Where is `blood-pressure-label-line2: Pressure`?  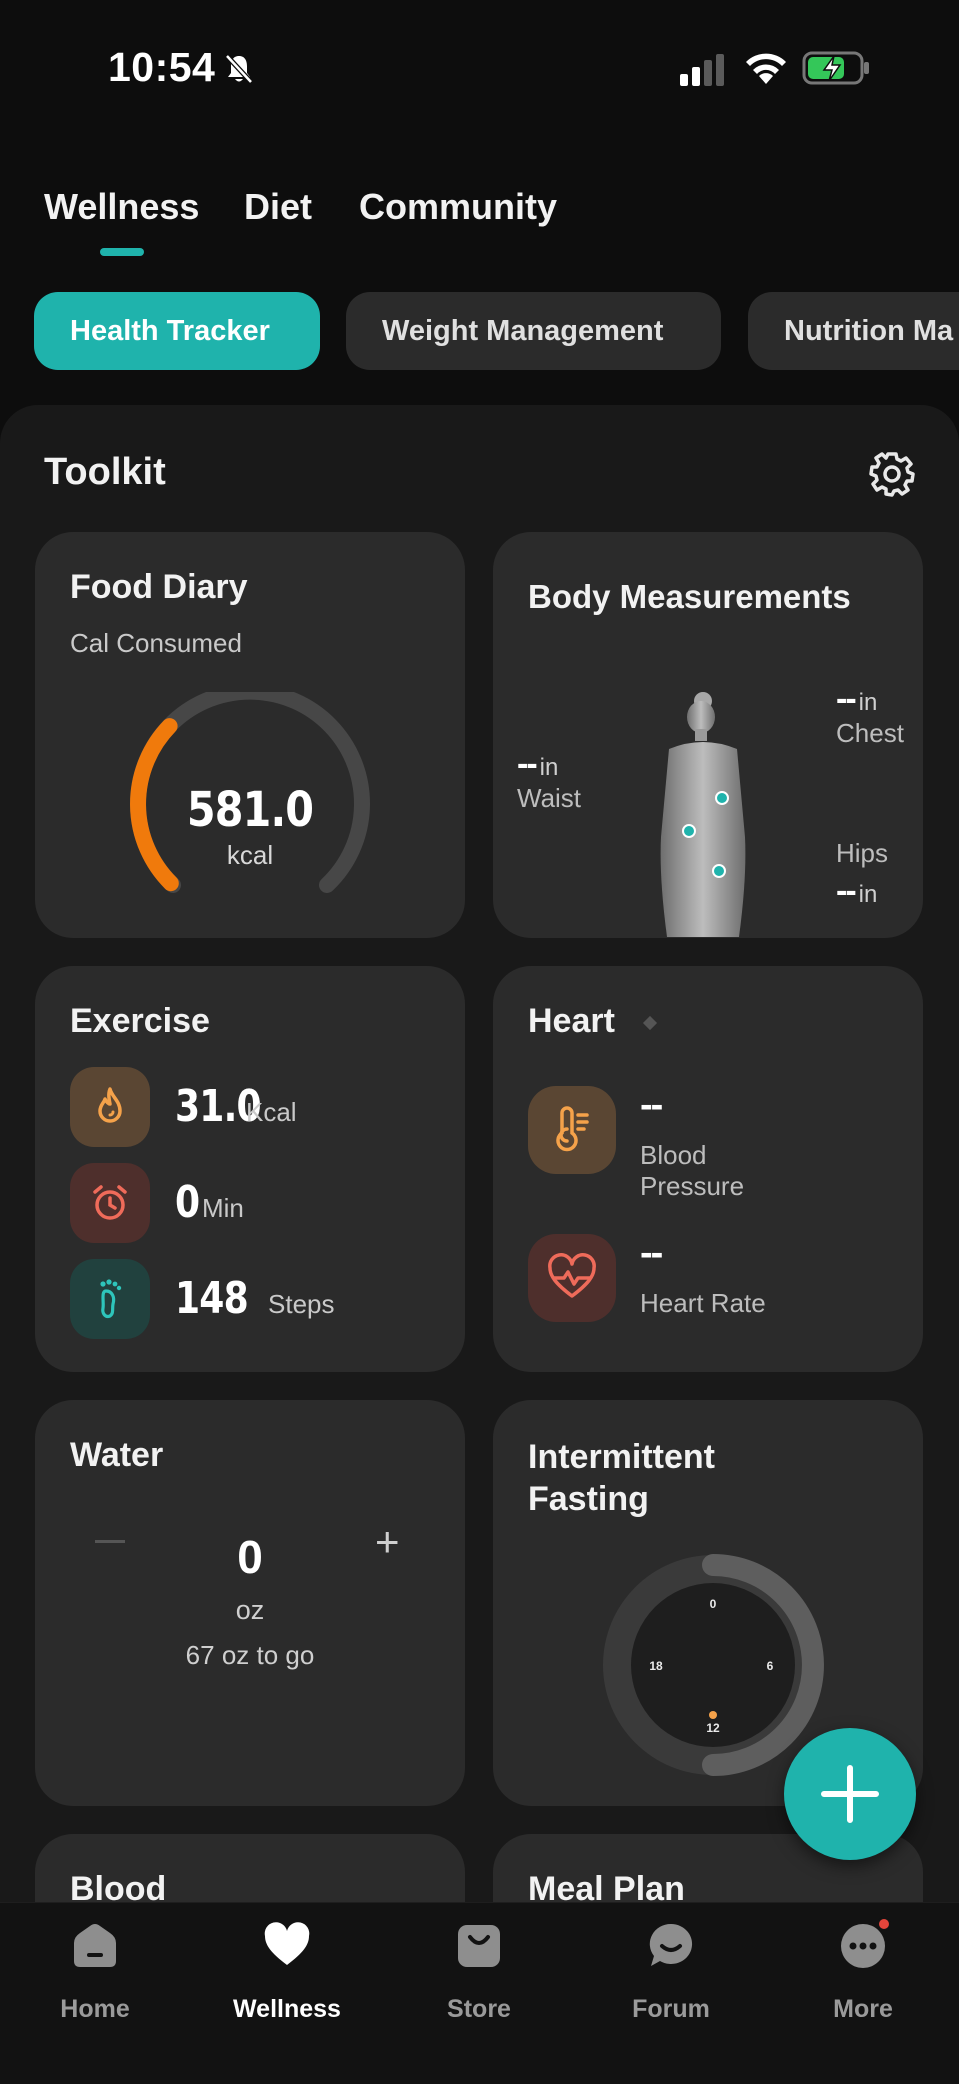 blood-pressure-label-line2: Pressure is located at coordinates (692, 1186).